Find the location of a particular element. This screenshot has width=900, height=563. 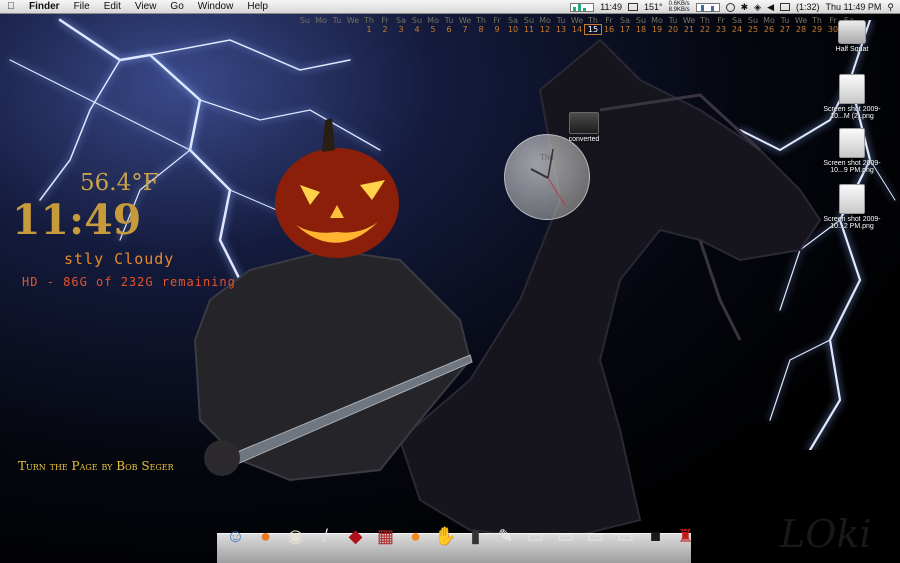

spotlight-icon: ⚲ is located at coordinates (890, 7).